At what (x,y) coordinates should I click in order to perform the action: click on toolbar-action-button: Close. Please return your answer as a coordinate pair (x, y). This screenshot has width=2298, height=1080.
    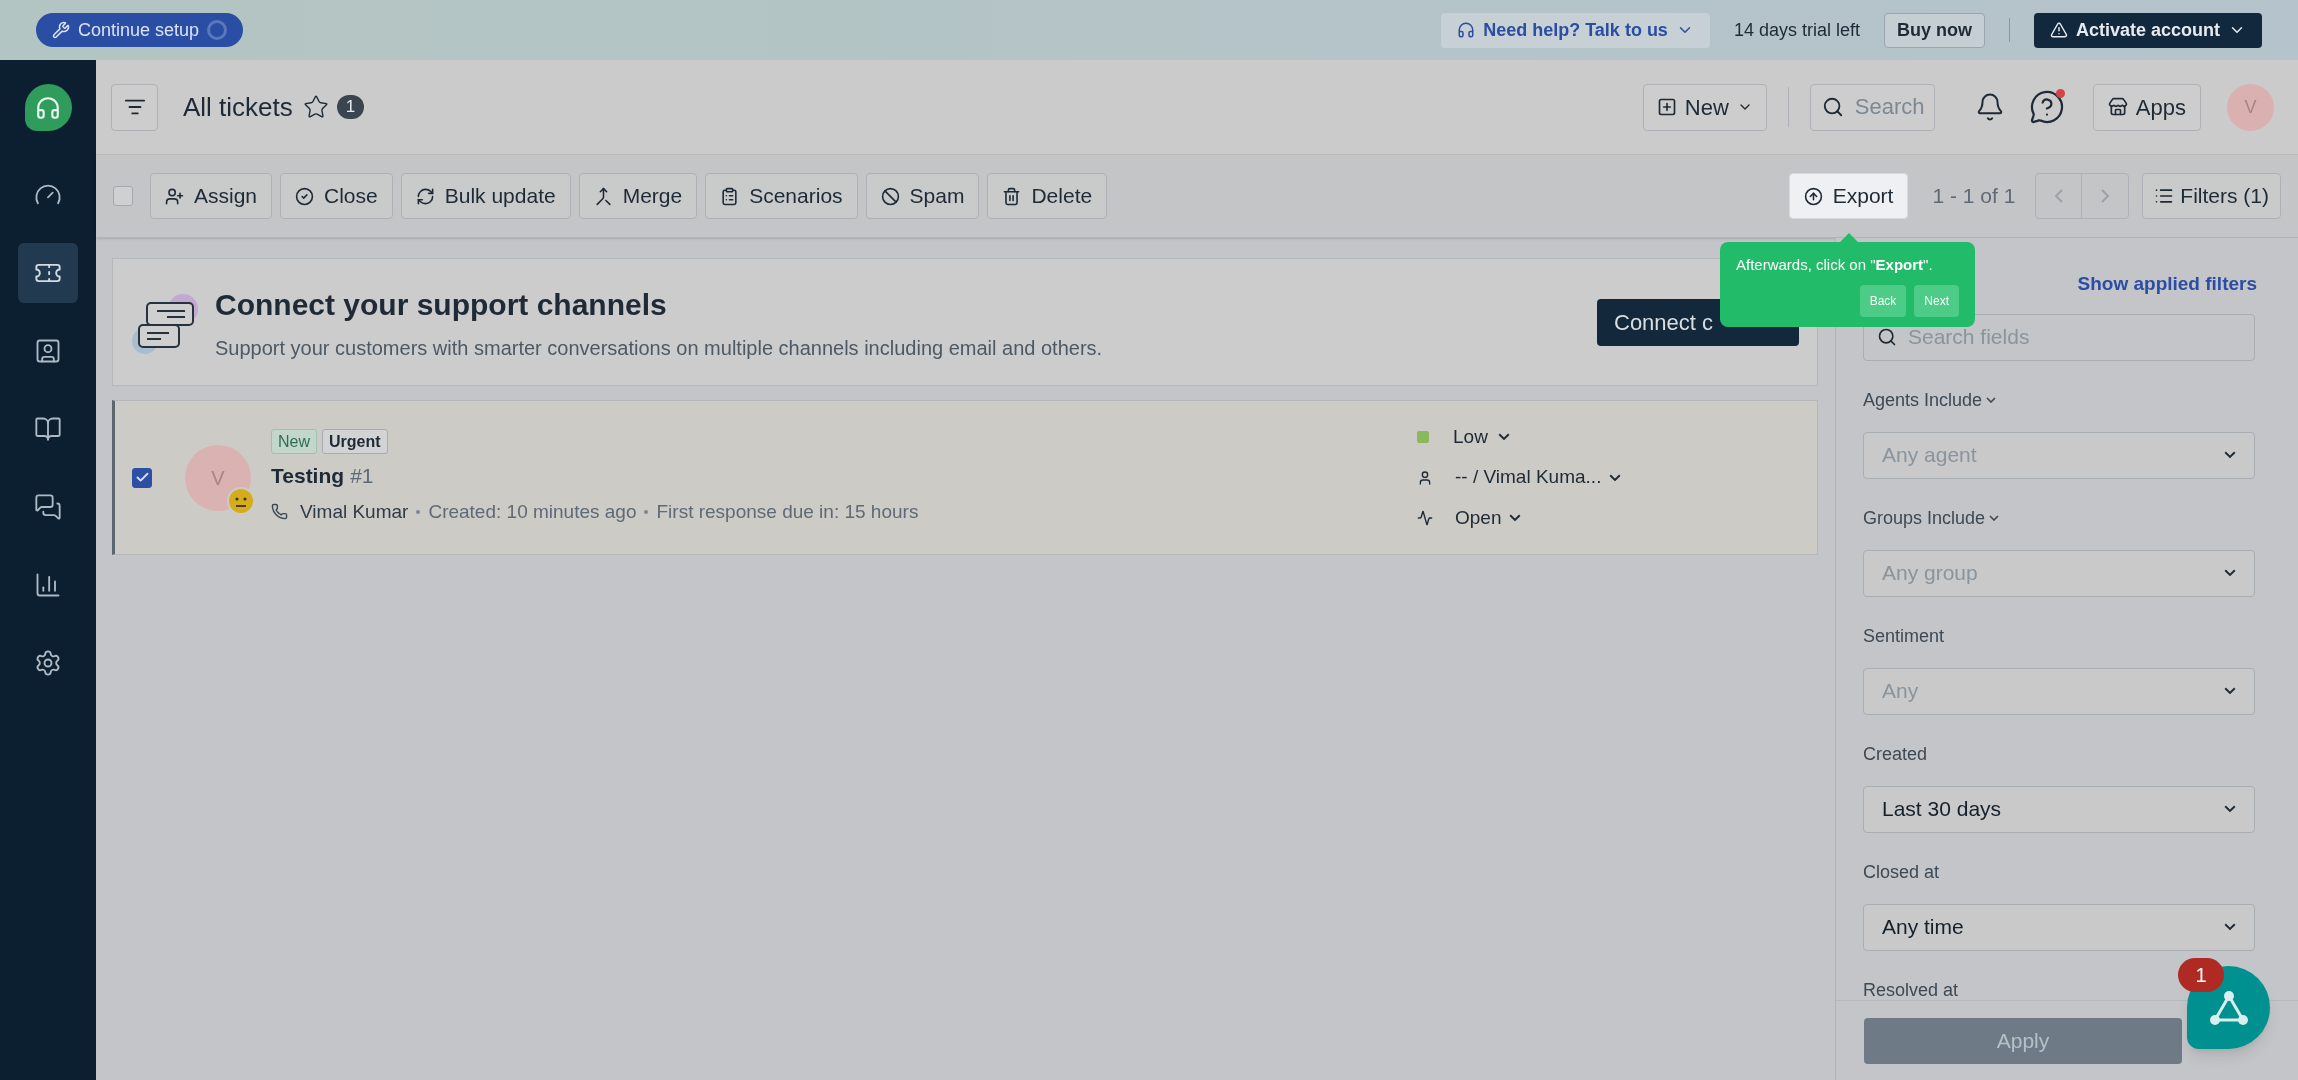
    Looking at the image, I should click on (336, 196).